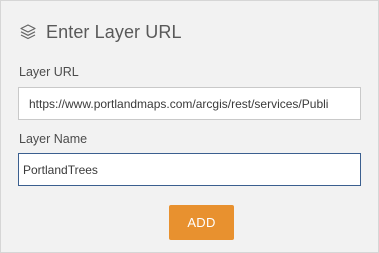 Image resolution: width=379 pixels, height=253 pixels. I want to click on layer-name-label: Layer Name, so click(53, 139).